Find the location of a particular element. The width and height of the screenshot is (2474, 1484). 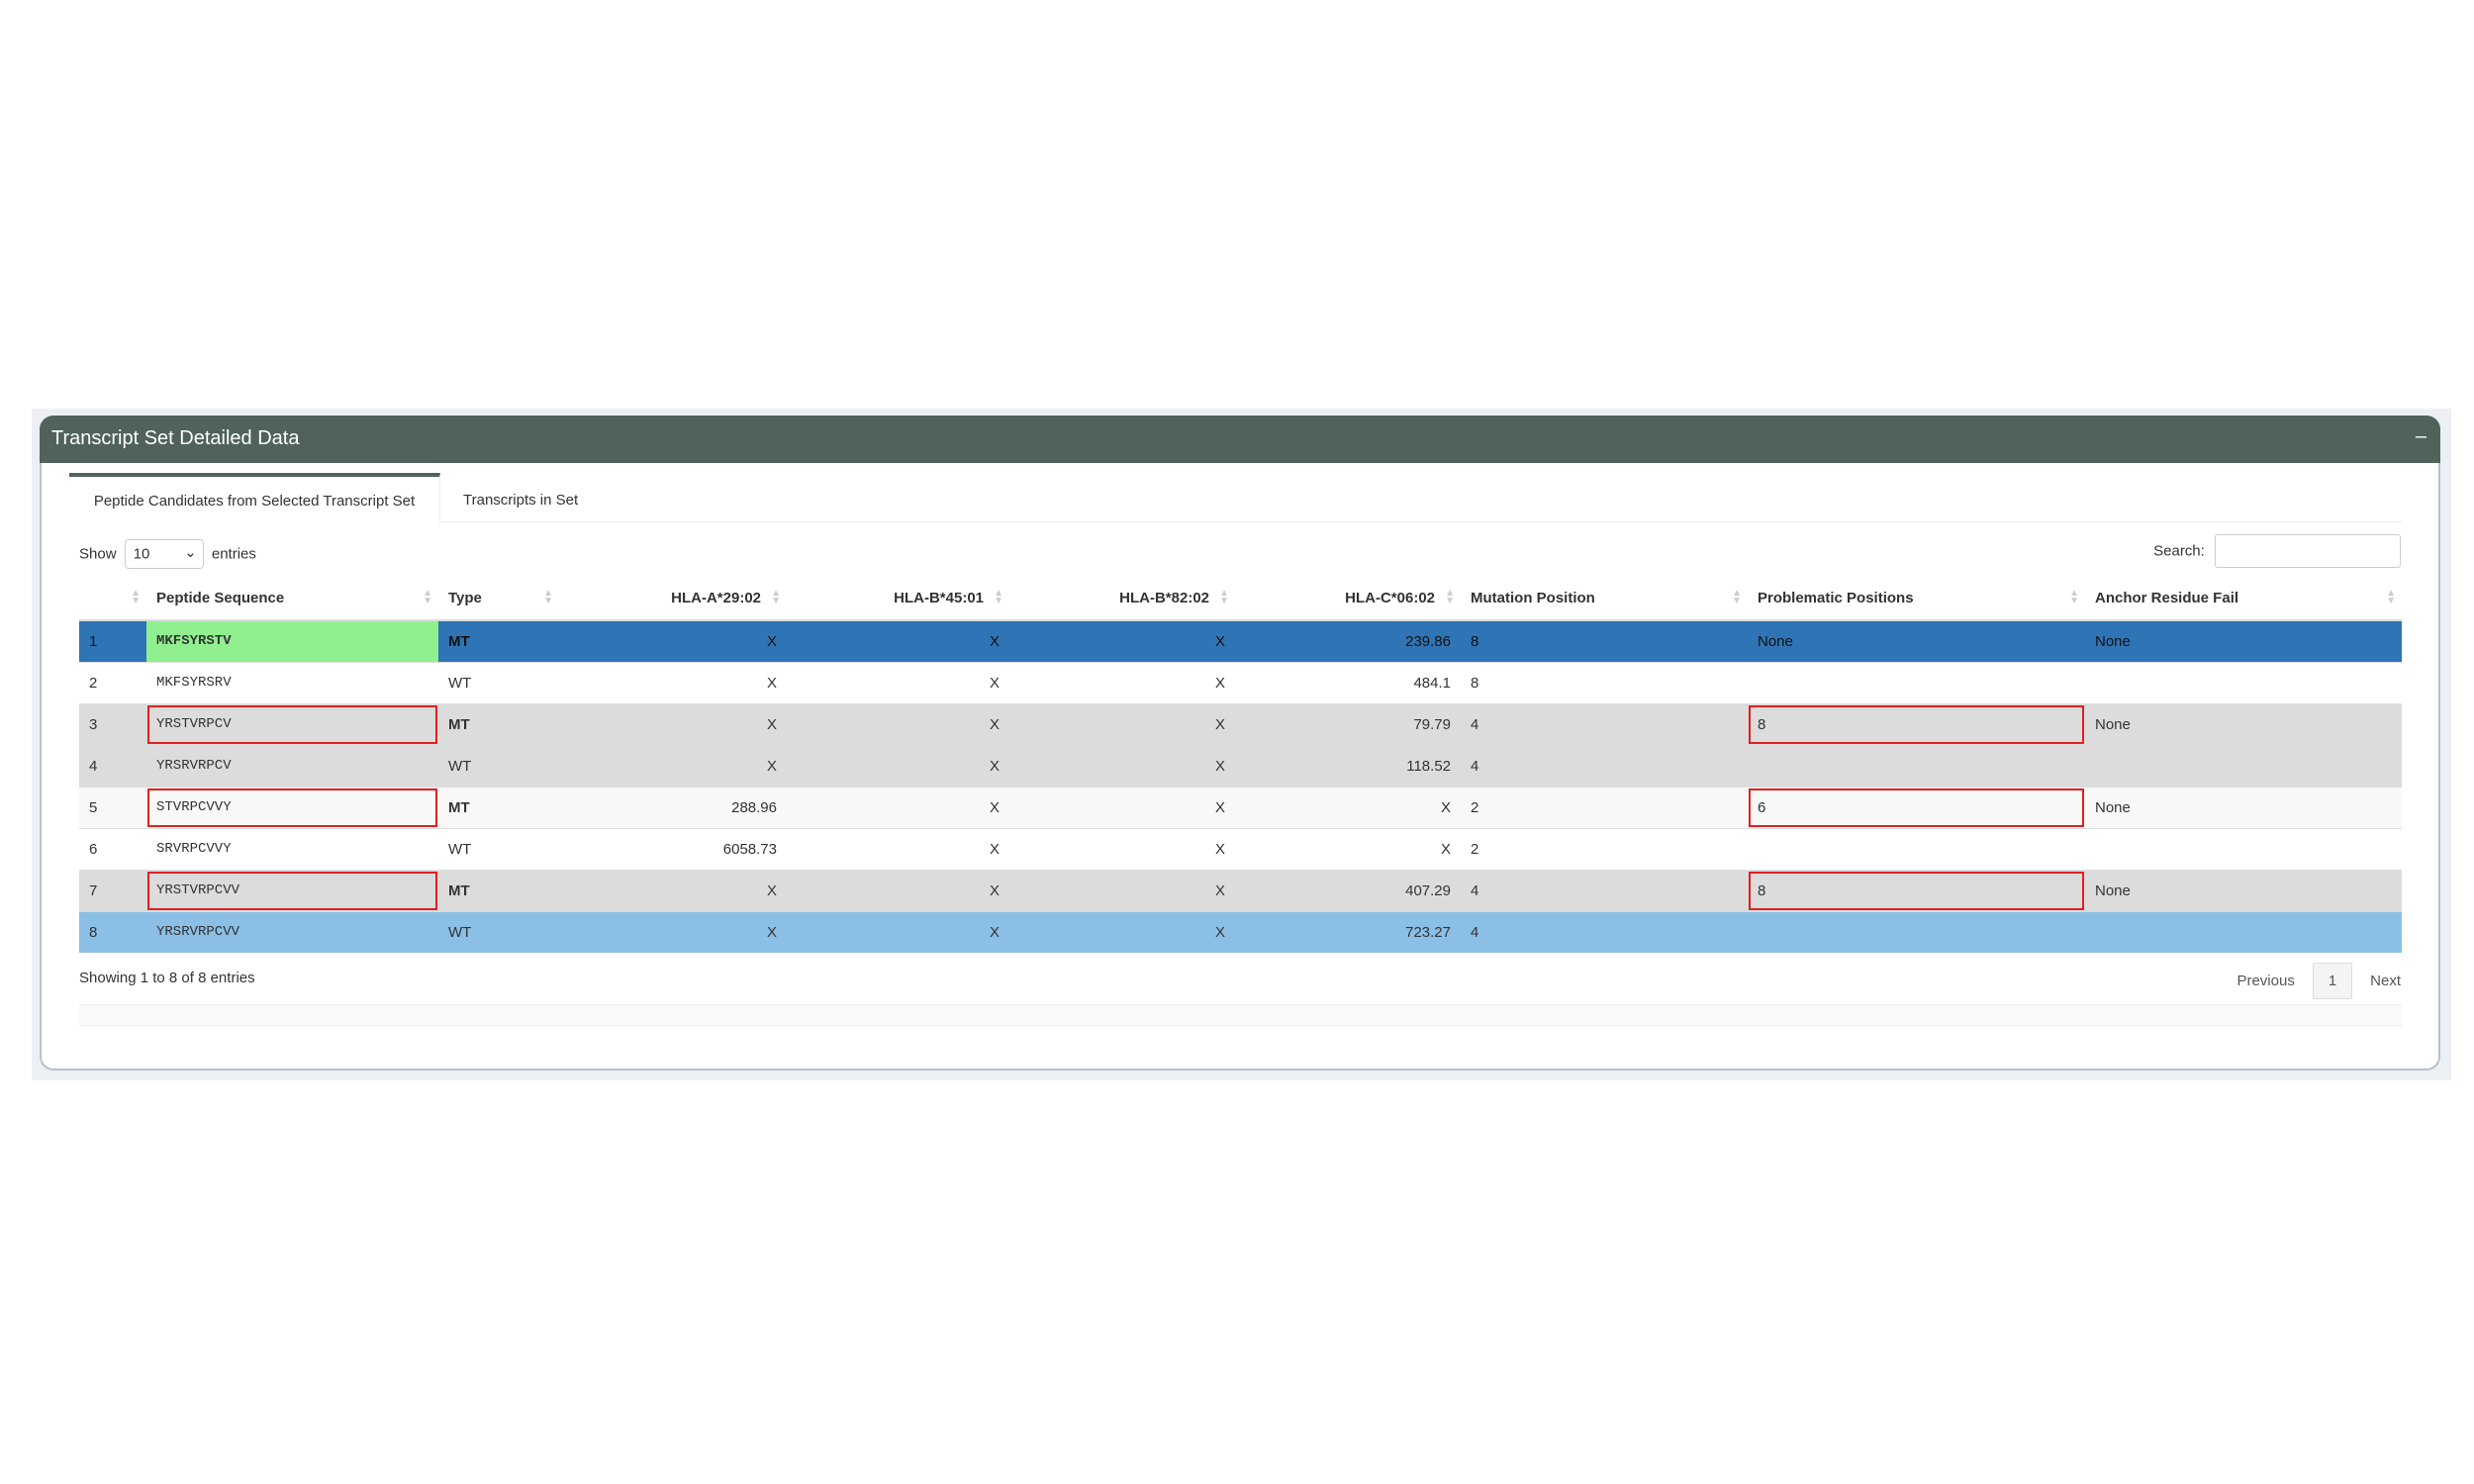

table-row: 5 STVRPCVVY MT 288.96 X X X 2 6 None is located at coordinates (1240, 807).